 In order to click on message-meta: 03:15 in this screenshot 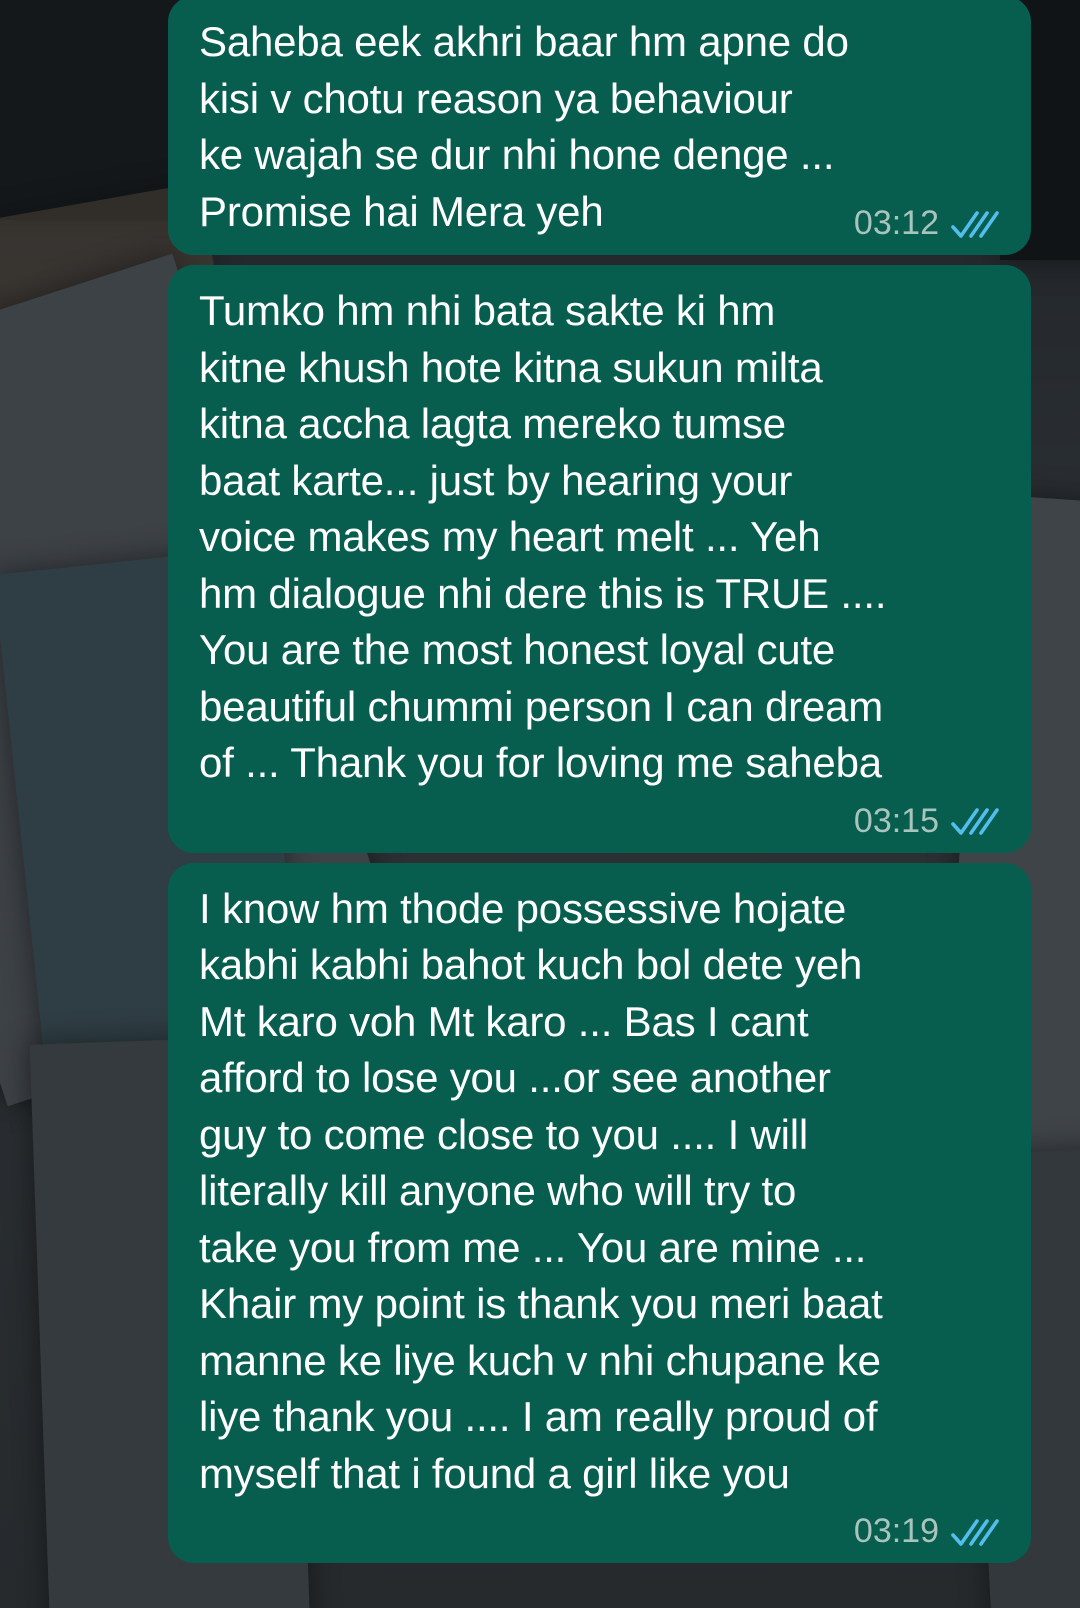, I will do `click(600, 821)`.